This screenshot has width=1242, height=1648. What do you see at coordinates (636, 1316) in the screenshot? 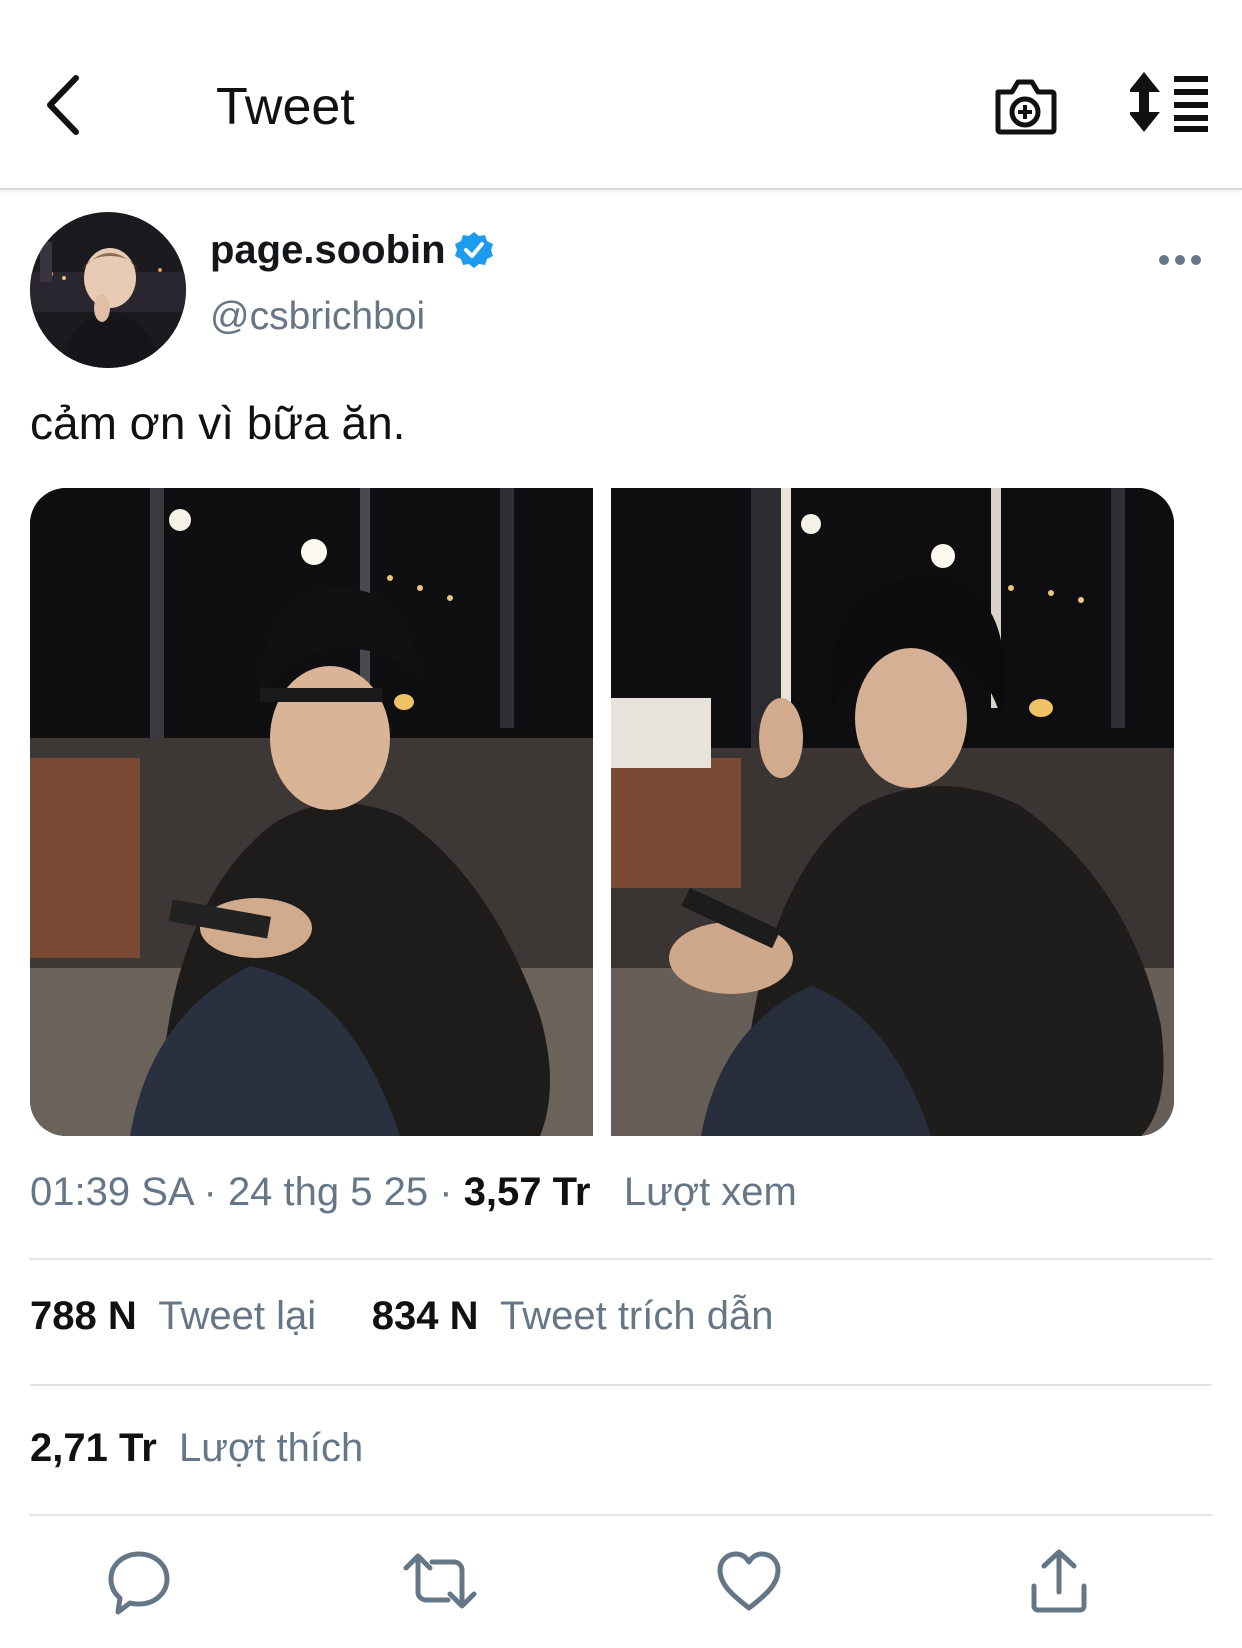
I see `quotes-label: Tweet trích dẫn` at bounding box center [636, 1316].